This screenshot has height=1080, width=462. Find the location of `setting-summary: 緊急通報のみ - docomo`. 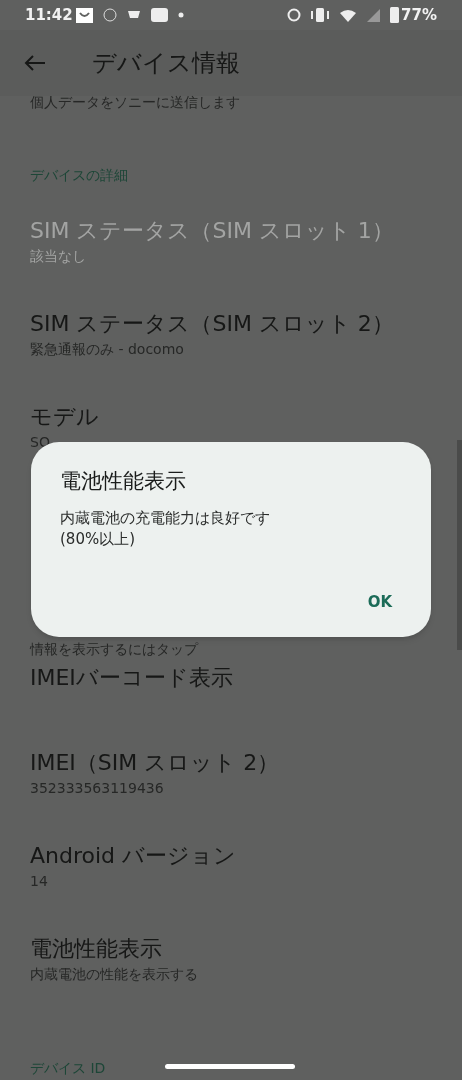

setting-summary: 緊急通報のみ - docomo is located at coordinates (107, 349).